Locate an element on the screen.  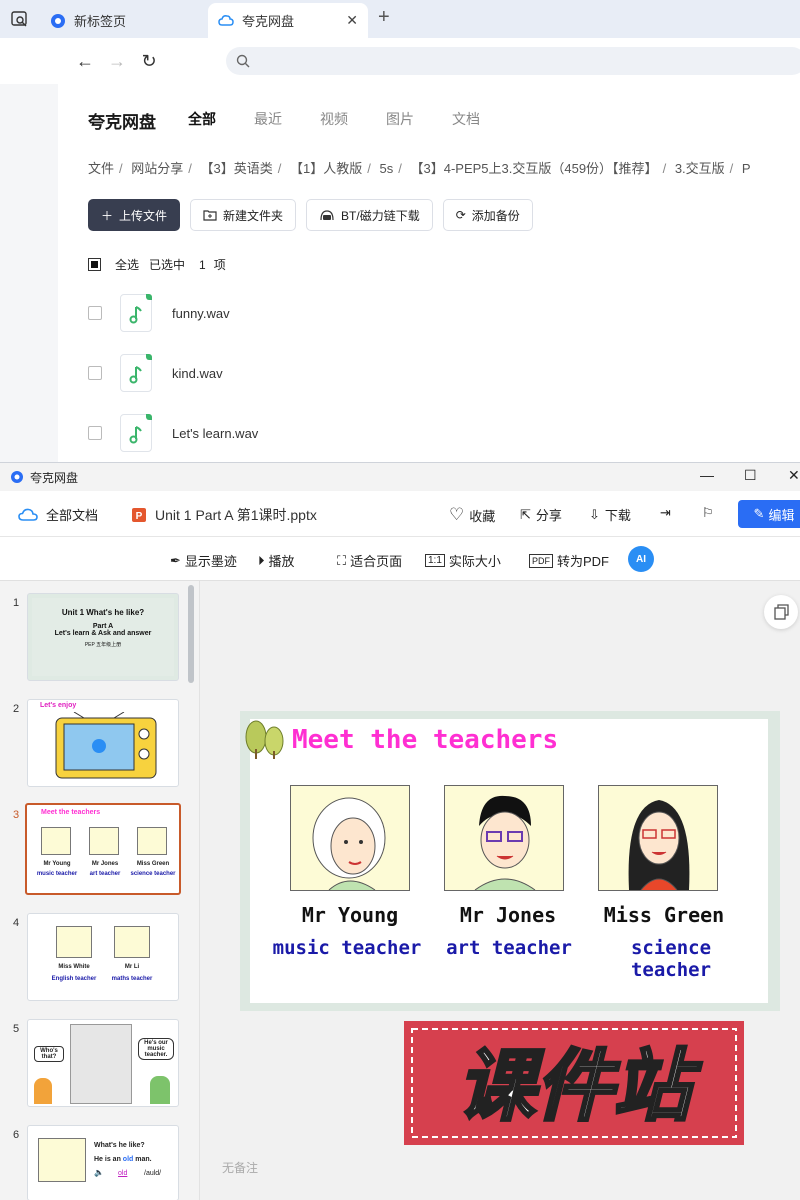
all-docs-button: 全部文档 is located at coordinates (58, 514).